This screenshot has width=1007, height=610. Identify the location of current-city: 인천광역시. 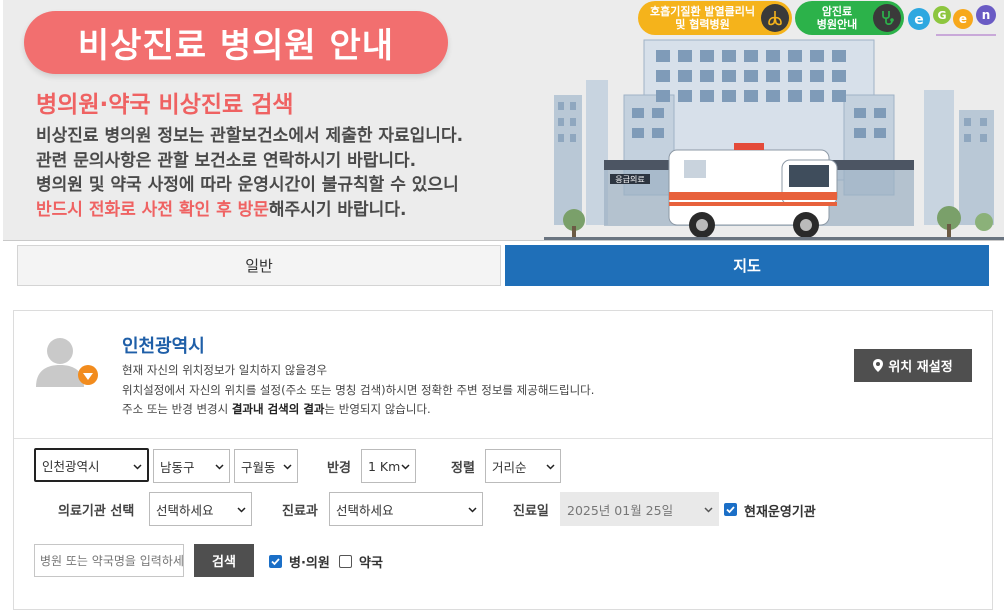
(163, 346).